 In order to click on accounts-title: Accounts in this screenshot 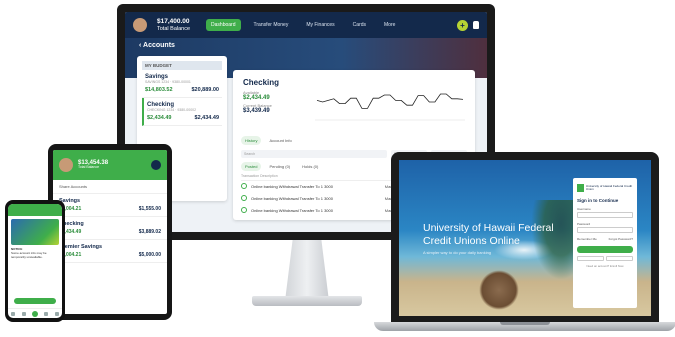, I will do `click(159, 45)`.